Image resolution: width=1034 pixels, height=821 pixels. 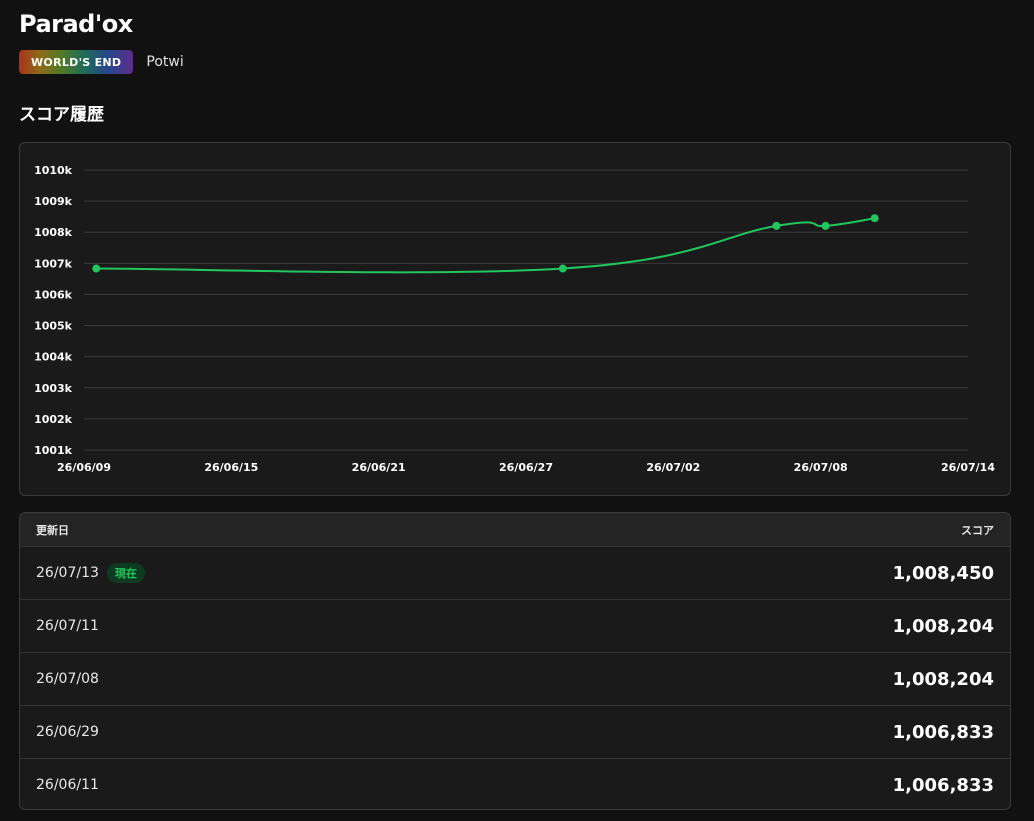 I want to click on history-header: 更新日 スコア, so click(x=515, y=529).